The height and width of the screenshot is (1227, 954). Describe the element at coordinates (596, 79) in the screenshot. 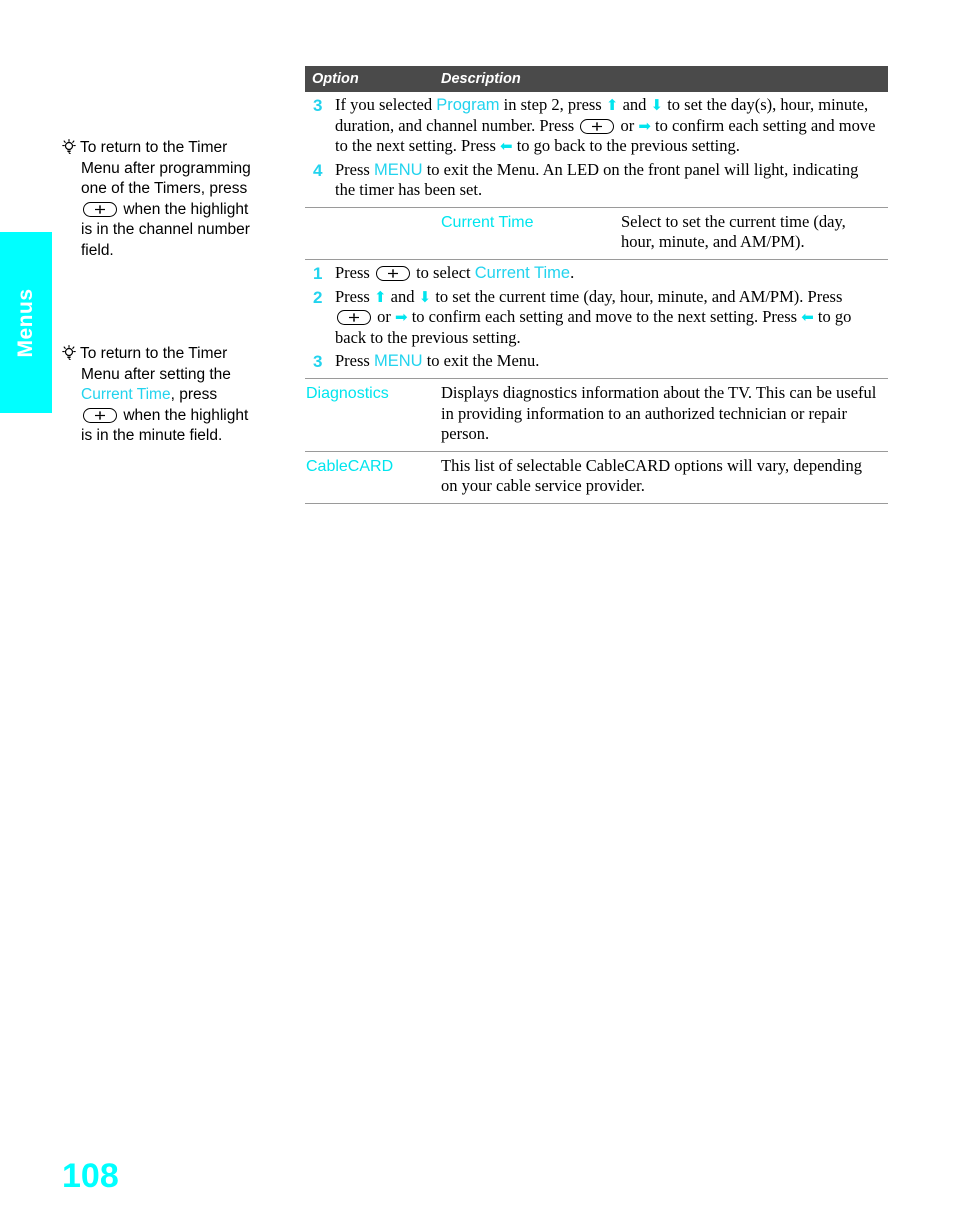

I see `table-header-row: Option Description` at that location.